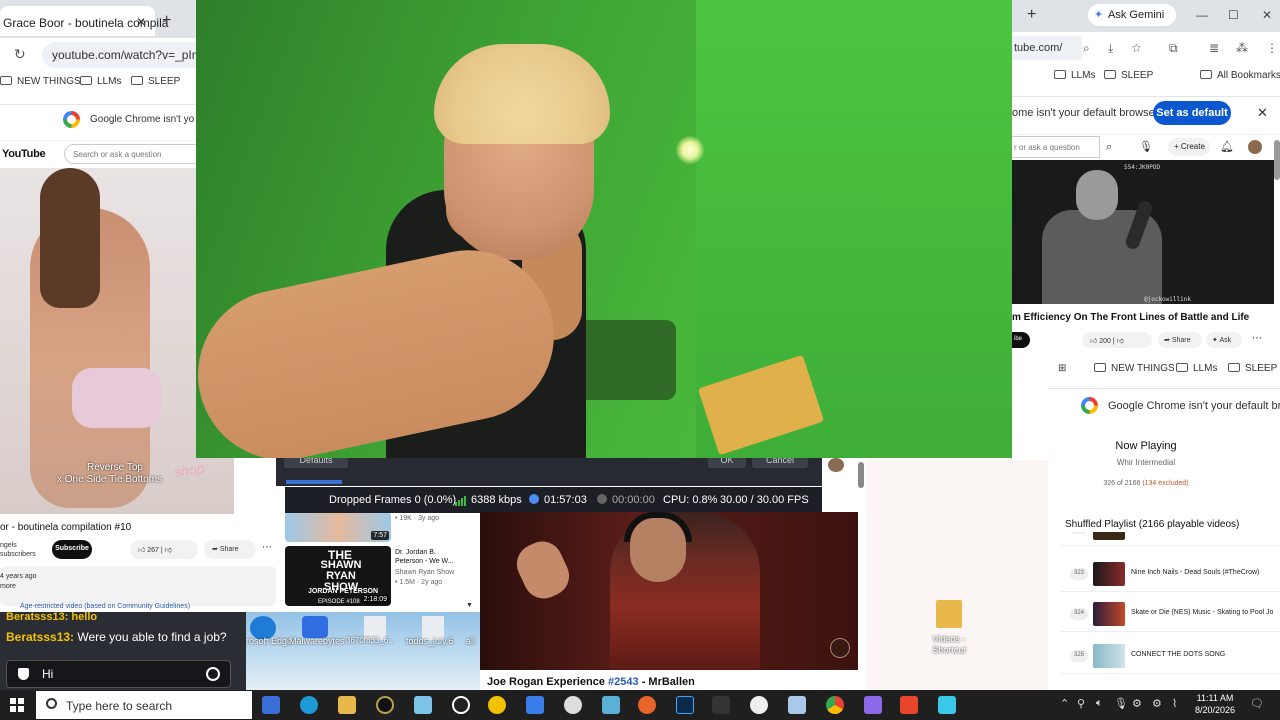 Image resolution: width=1280 pixels, height=720 pixels. I want to click on ask-gemini-button: Ask Gemini, so click(1132, 15).